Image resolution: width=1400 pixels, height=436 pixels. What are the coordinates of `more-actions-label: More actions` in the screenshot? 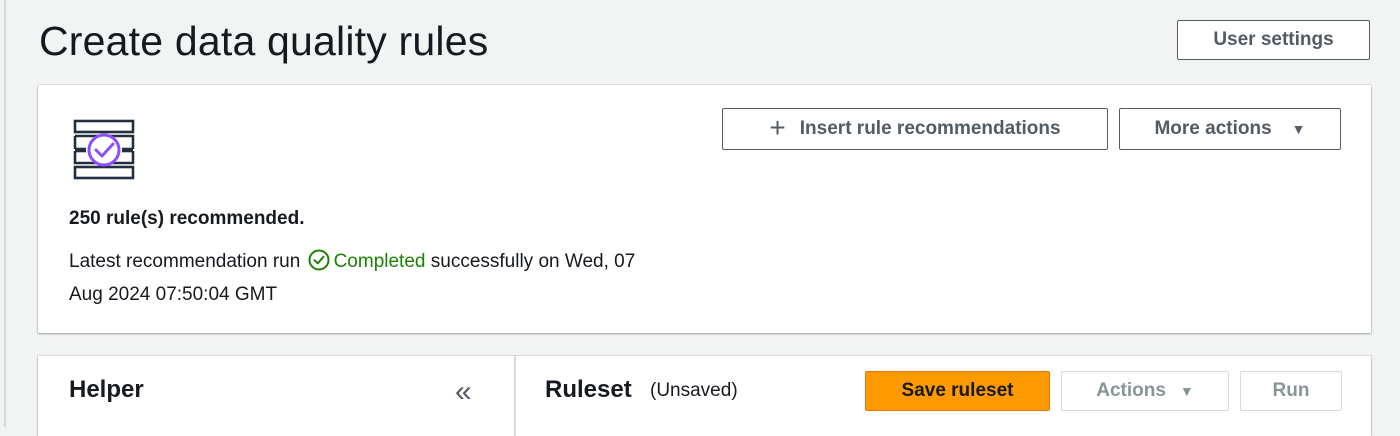 It's located at (1213, 128).